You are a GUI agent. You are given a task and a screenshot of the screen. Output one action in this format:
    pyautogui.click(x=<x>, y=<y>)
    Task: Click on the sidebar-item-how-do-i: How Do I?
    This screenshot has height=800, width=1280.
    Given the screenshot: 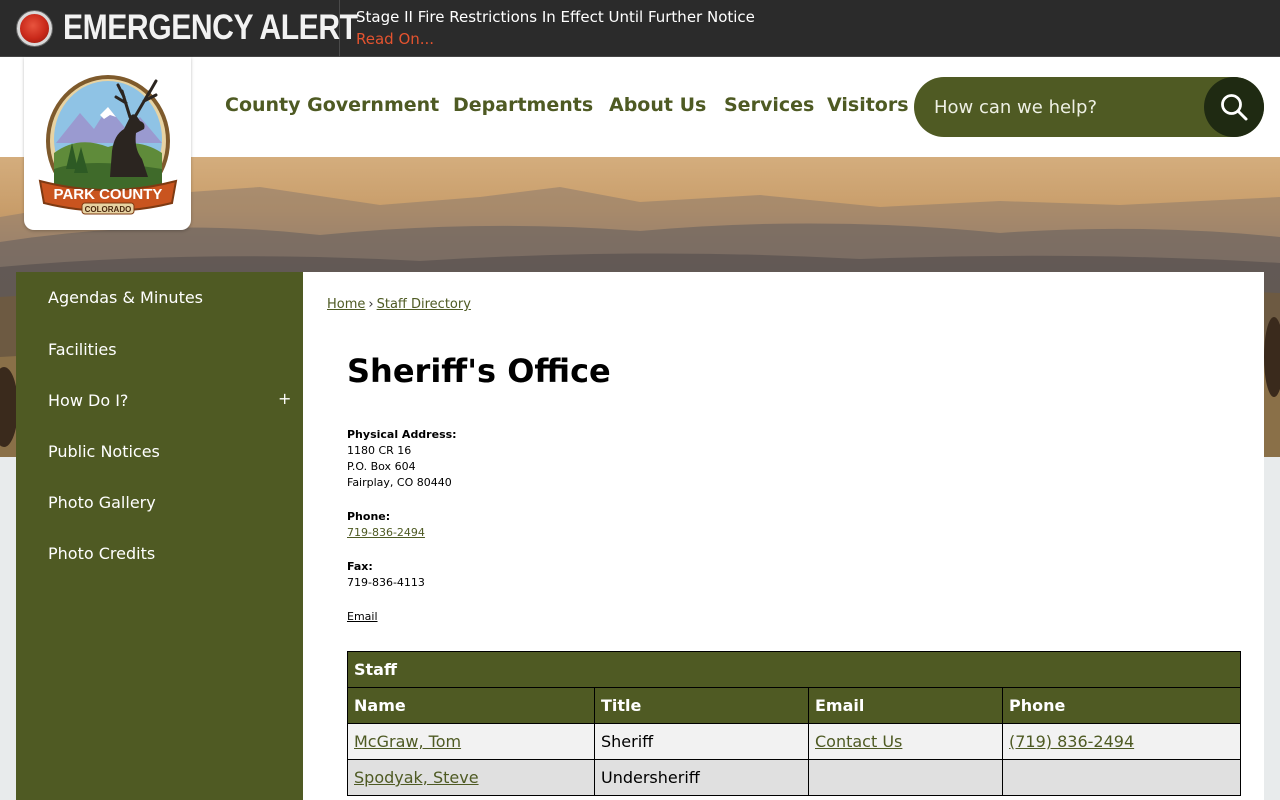 What is the action you would take?
    pyautogui.click(x=88, y=400)
    